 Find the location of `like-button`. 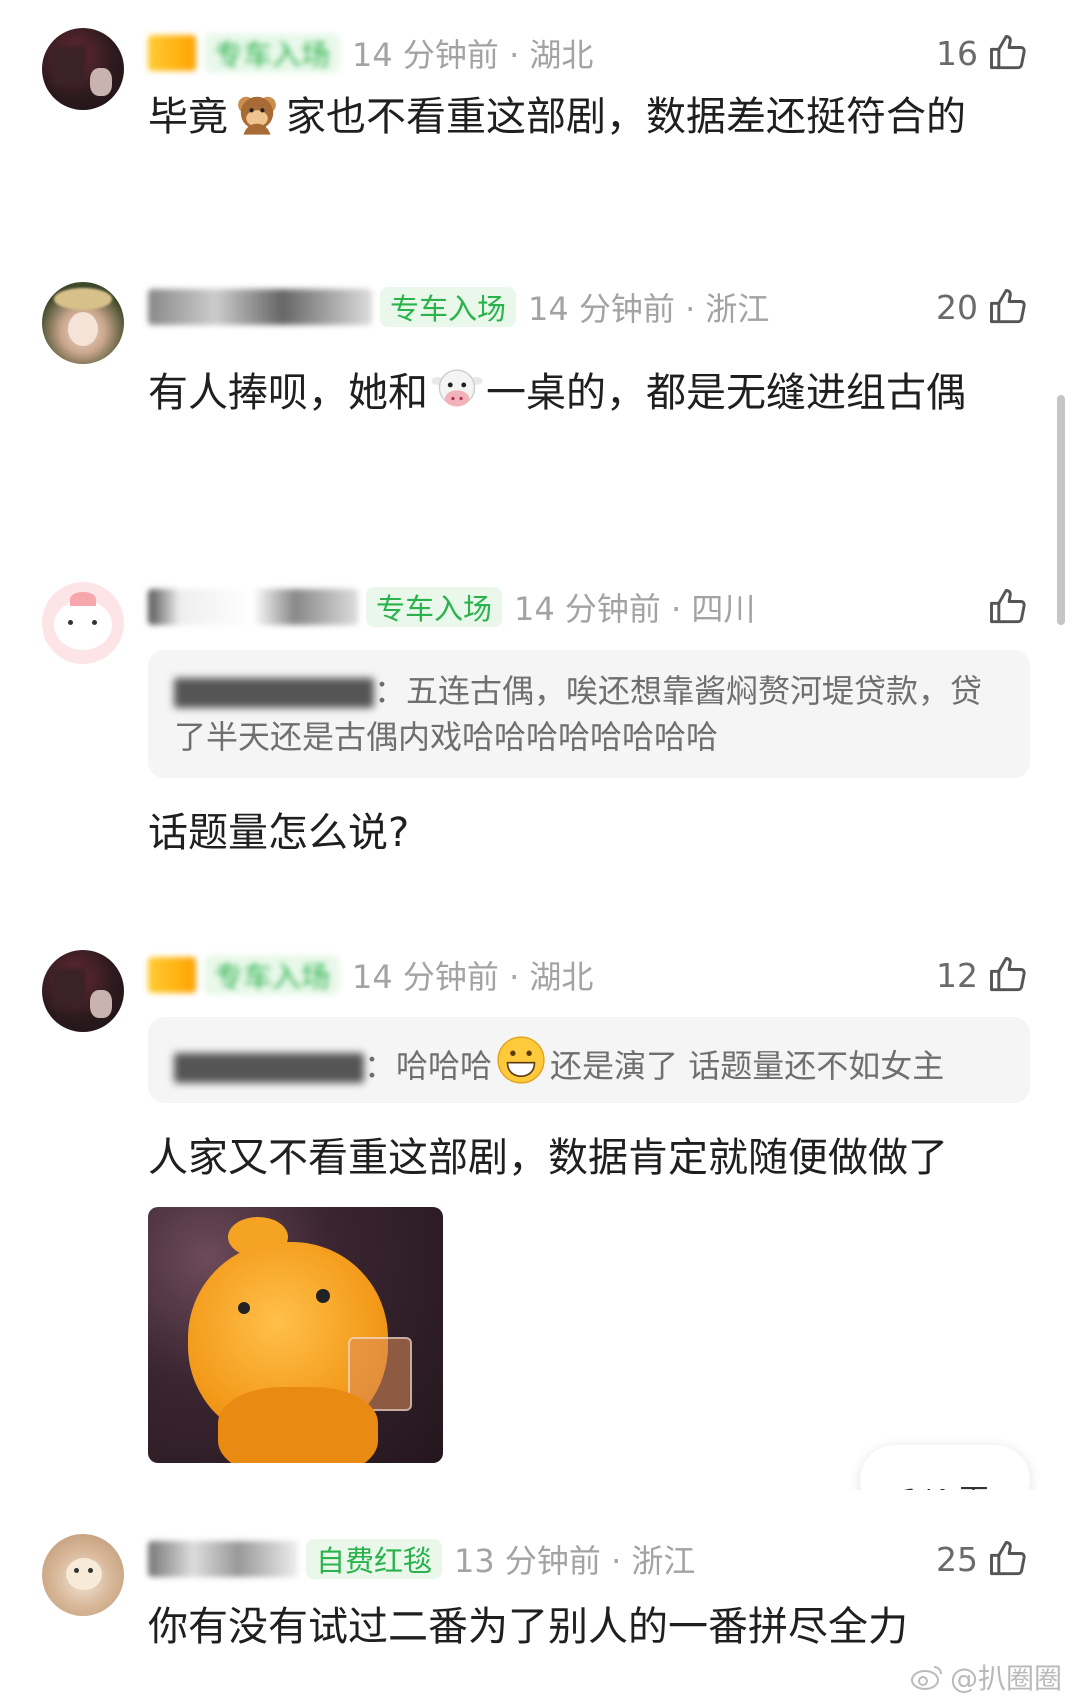

like-button is located at coordinates (1004, 607).